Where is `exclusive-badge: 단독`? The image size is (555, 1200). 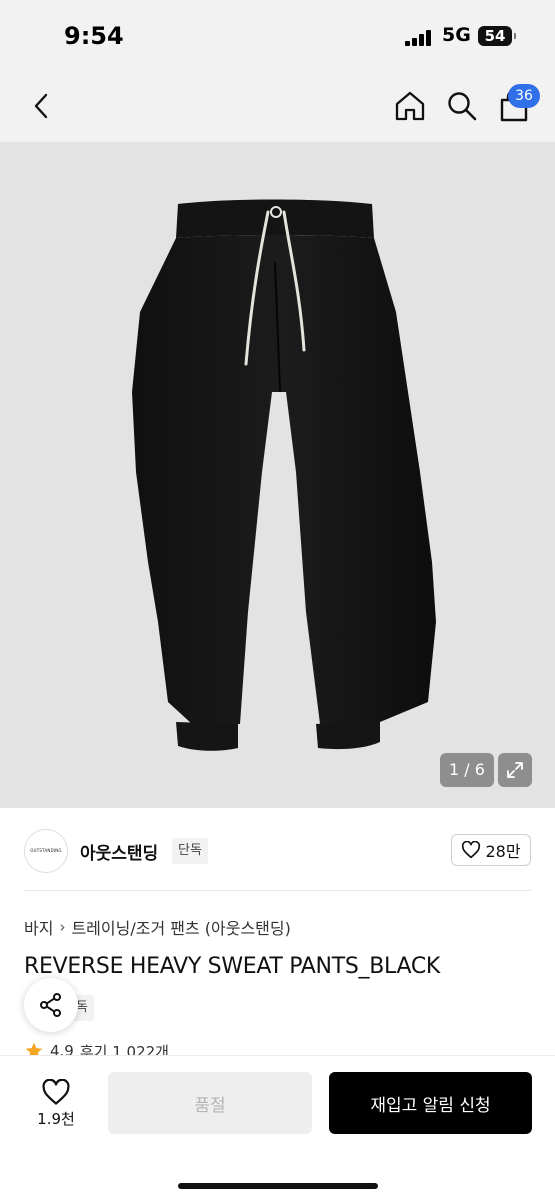
exclusive-badge: 단독 is located at coordinates (190, 851).